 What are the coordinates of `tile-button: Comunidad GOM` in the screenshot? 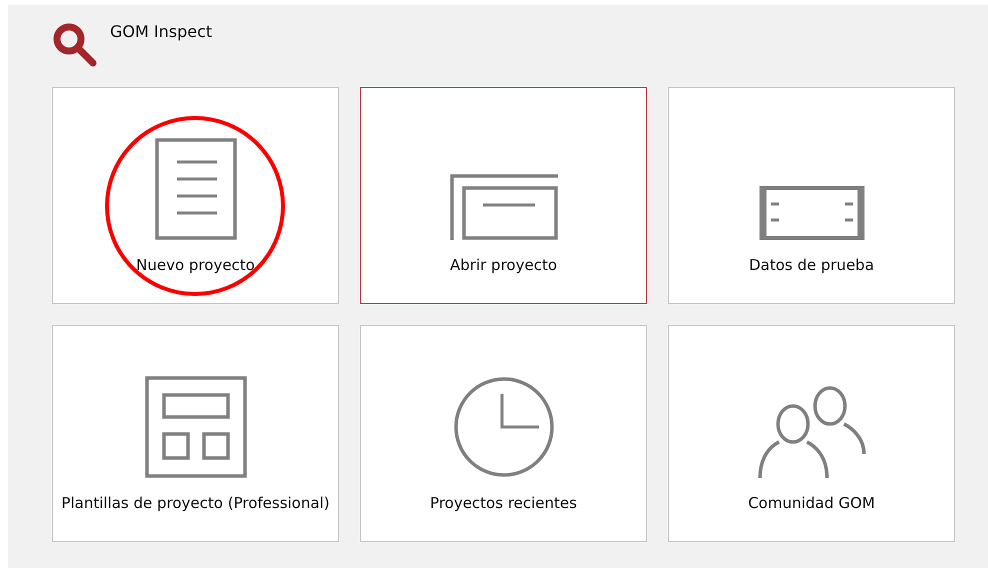 It's located at (811, 433).